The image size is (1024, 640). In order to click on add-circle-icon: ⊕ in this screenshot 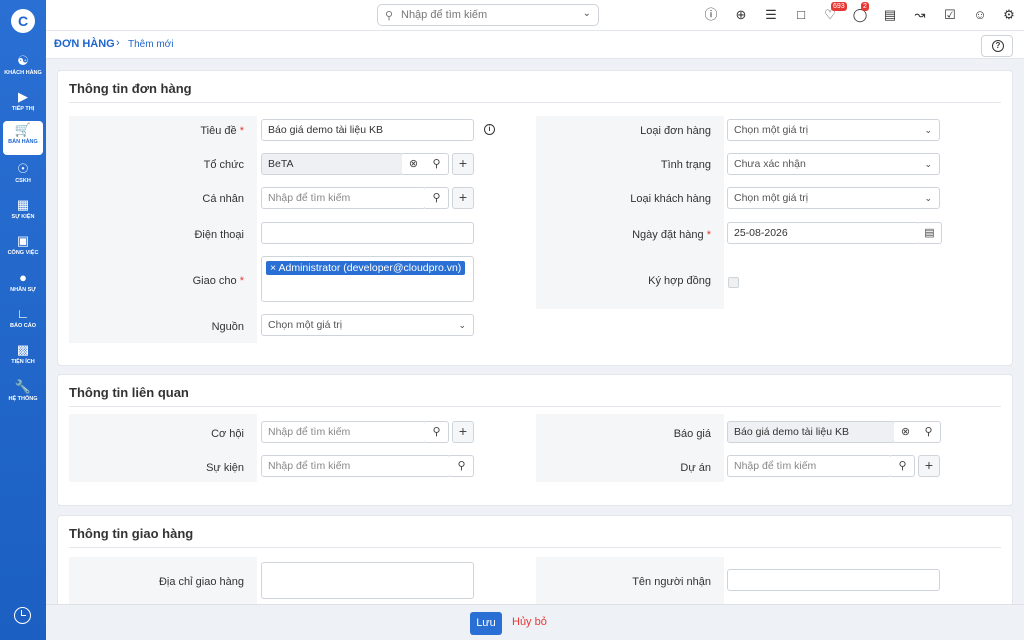, I will do `click(741, 15)`.